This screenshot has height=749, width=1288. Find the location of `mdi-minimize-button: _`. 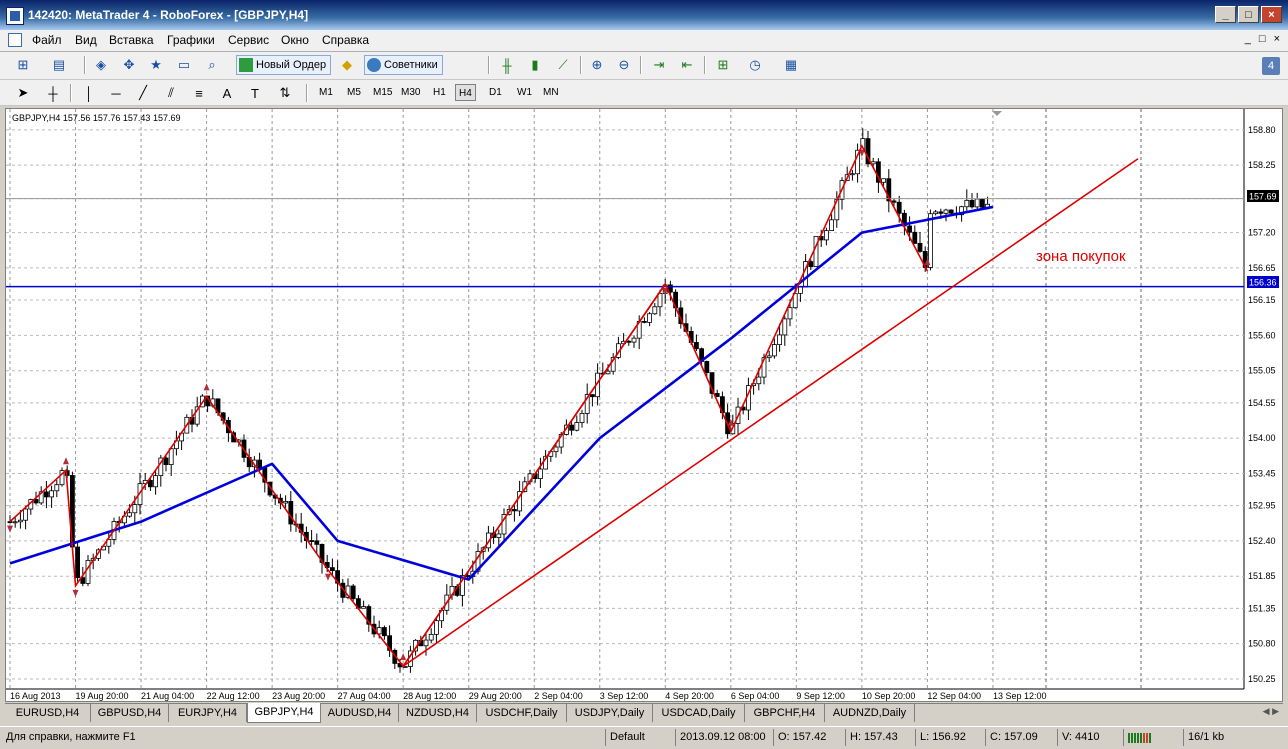

mdi-minimize-button: _ is located at coordinates (1248, 39).